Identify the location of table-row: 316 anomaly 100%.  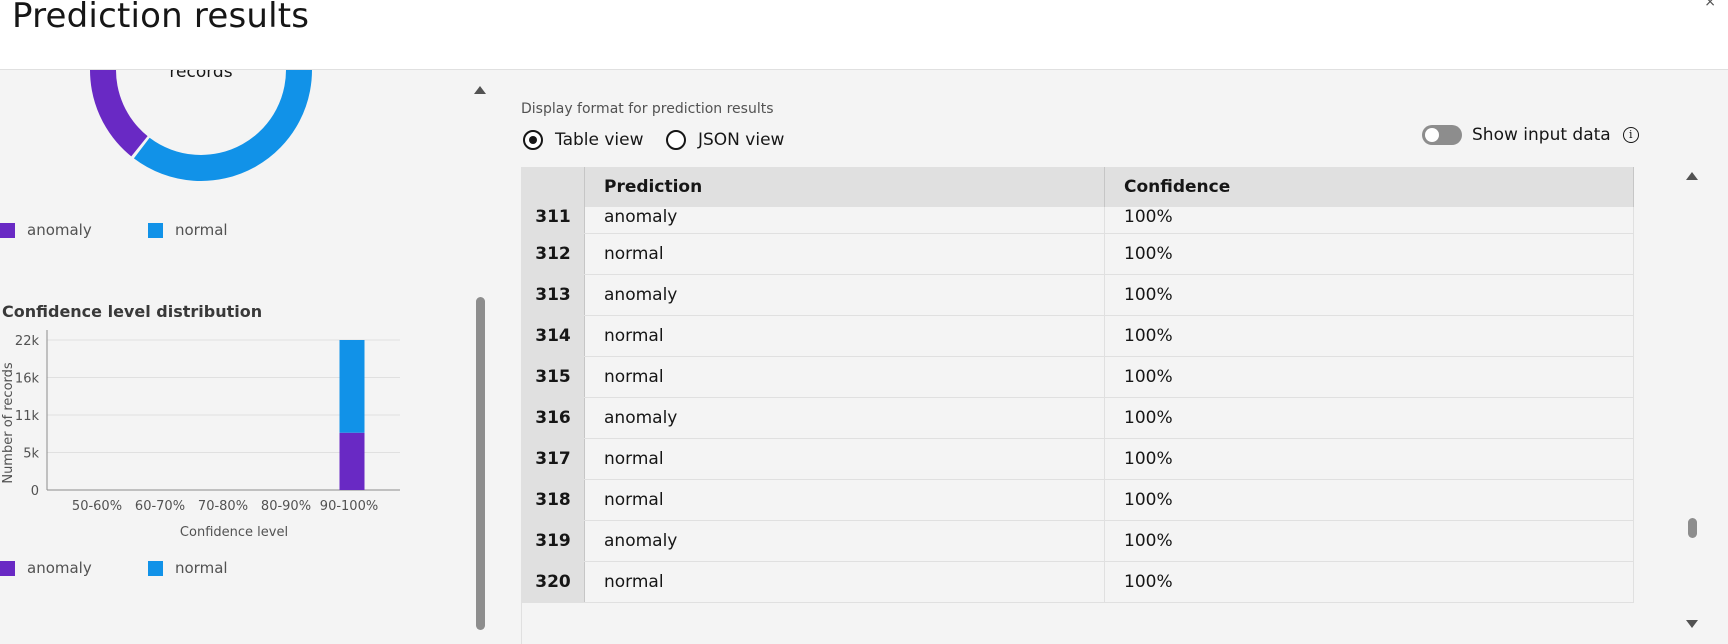
(1078, 418).